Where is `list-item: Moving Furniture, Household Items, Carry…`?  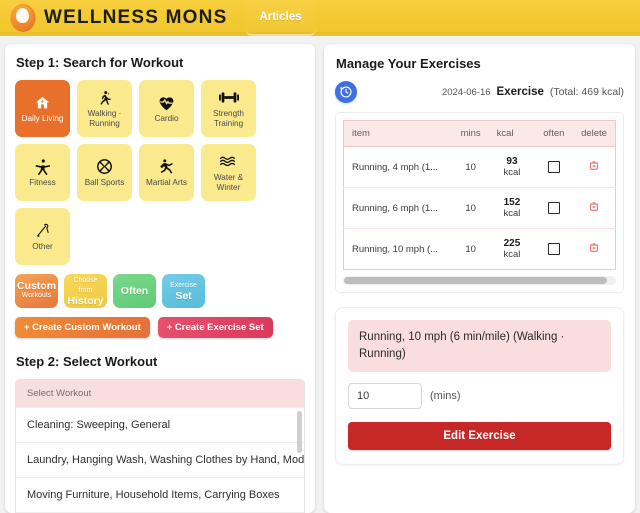 list-item: Moving Furniture, Household Items, Carry… is located at coordinates (160, 494).